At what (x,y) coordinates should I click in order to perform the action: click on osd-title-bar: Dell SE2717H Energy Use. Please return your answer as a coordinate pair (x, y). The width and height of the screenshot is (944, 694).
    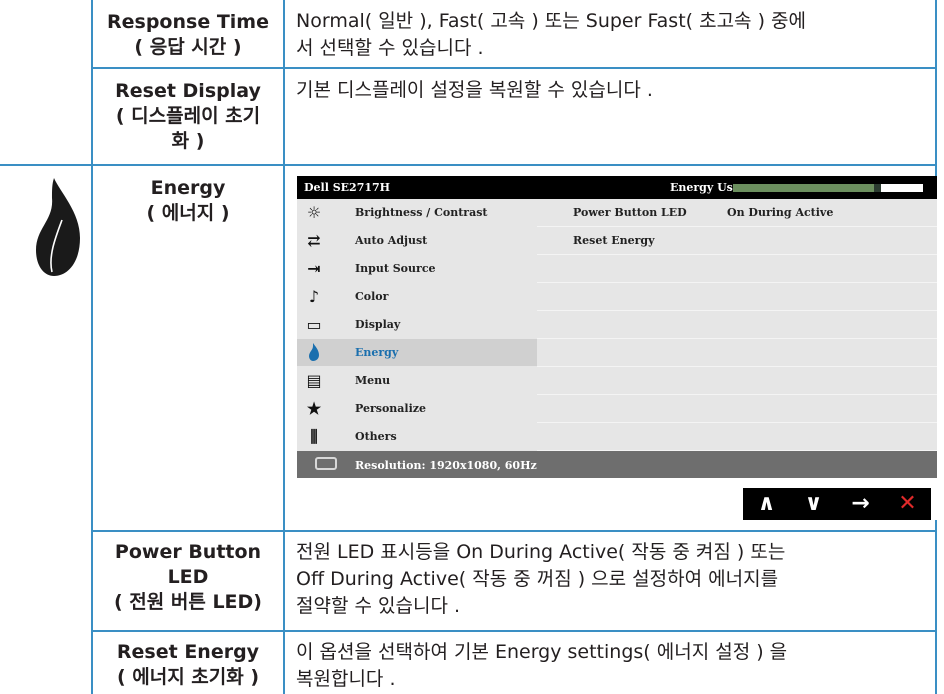
    Looking at the image, I should click on (617, 187).